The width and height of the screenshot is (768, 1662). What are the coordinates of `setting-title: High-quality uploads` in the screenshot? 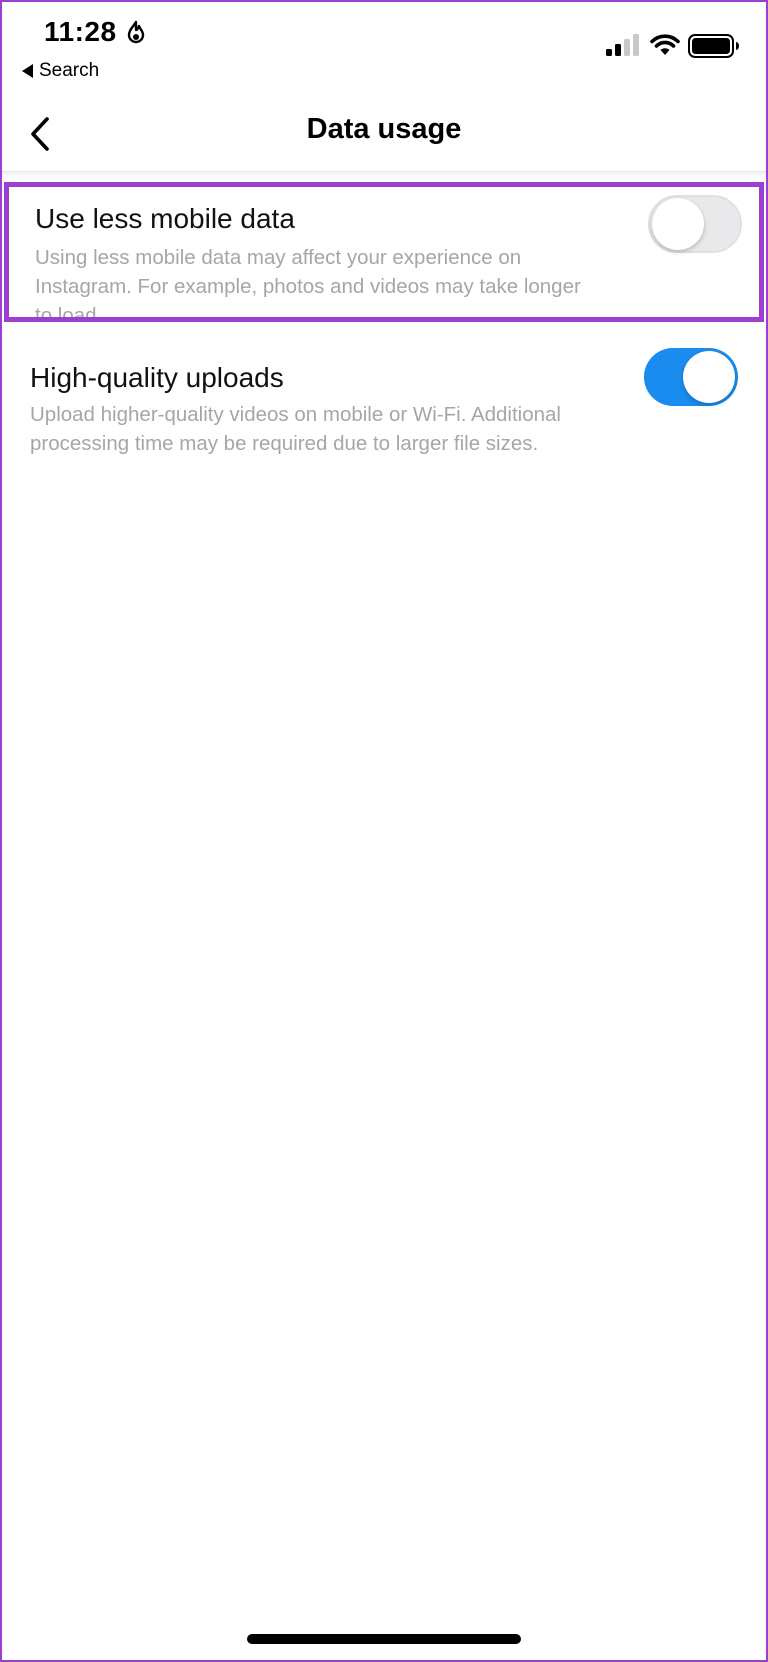 It's located at (157, 377).